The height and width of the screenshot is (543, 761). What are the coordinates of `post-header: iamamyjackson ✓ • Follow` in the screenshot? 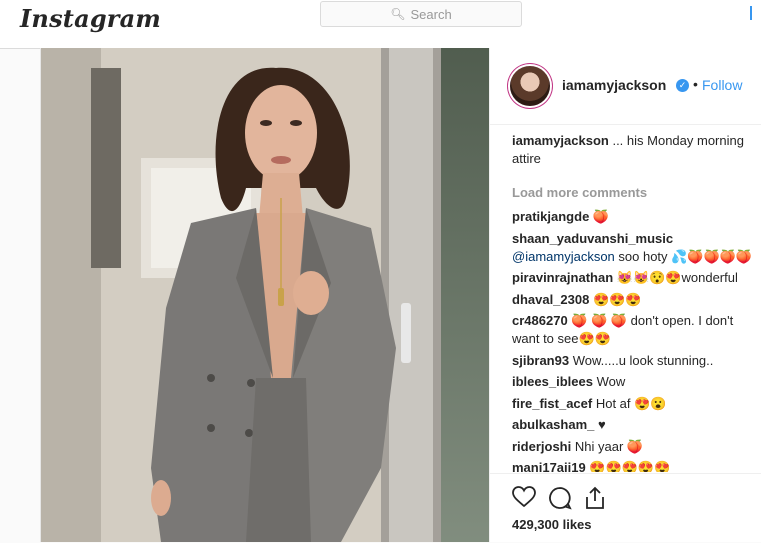 It's located at (625, 86).